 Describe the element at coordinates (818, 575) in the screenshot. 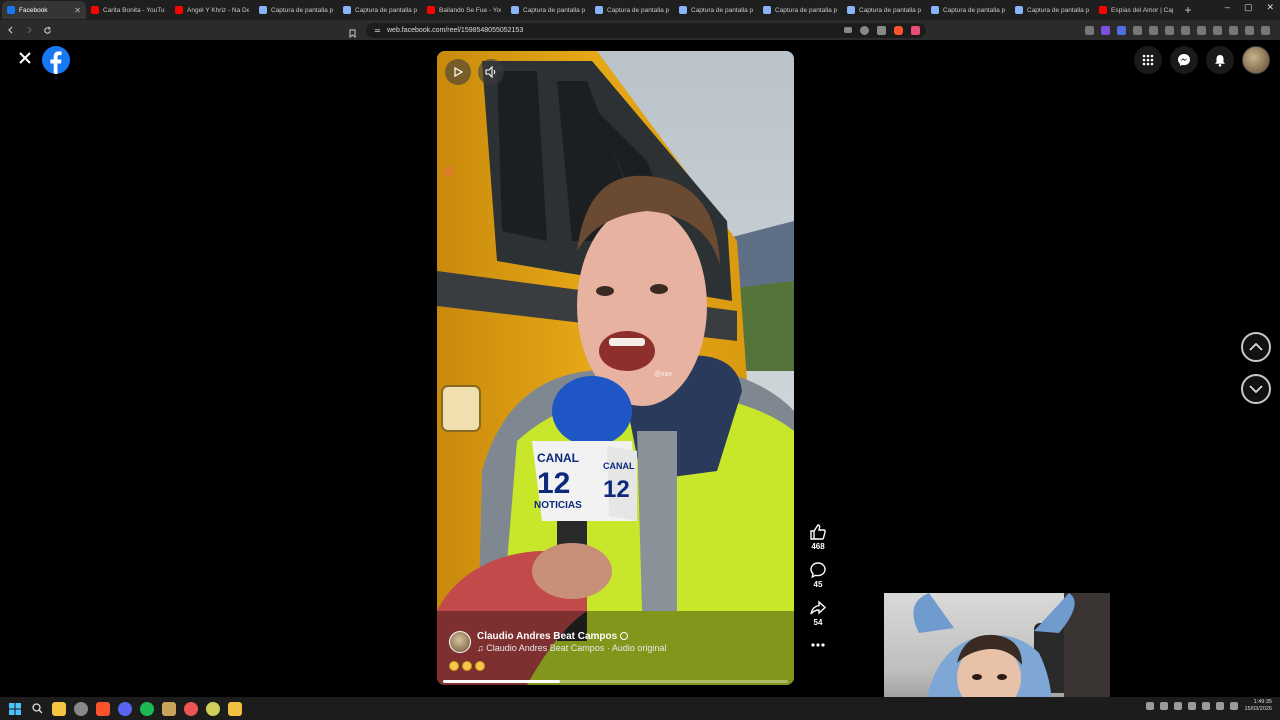

I see `comment-action: 45` at that location.